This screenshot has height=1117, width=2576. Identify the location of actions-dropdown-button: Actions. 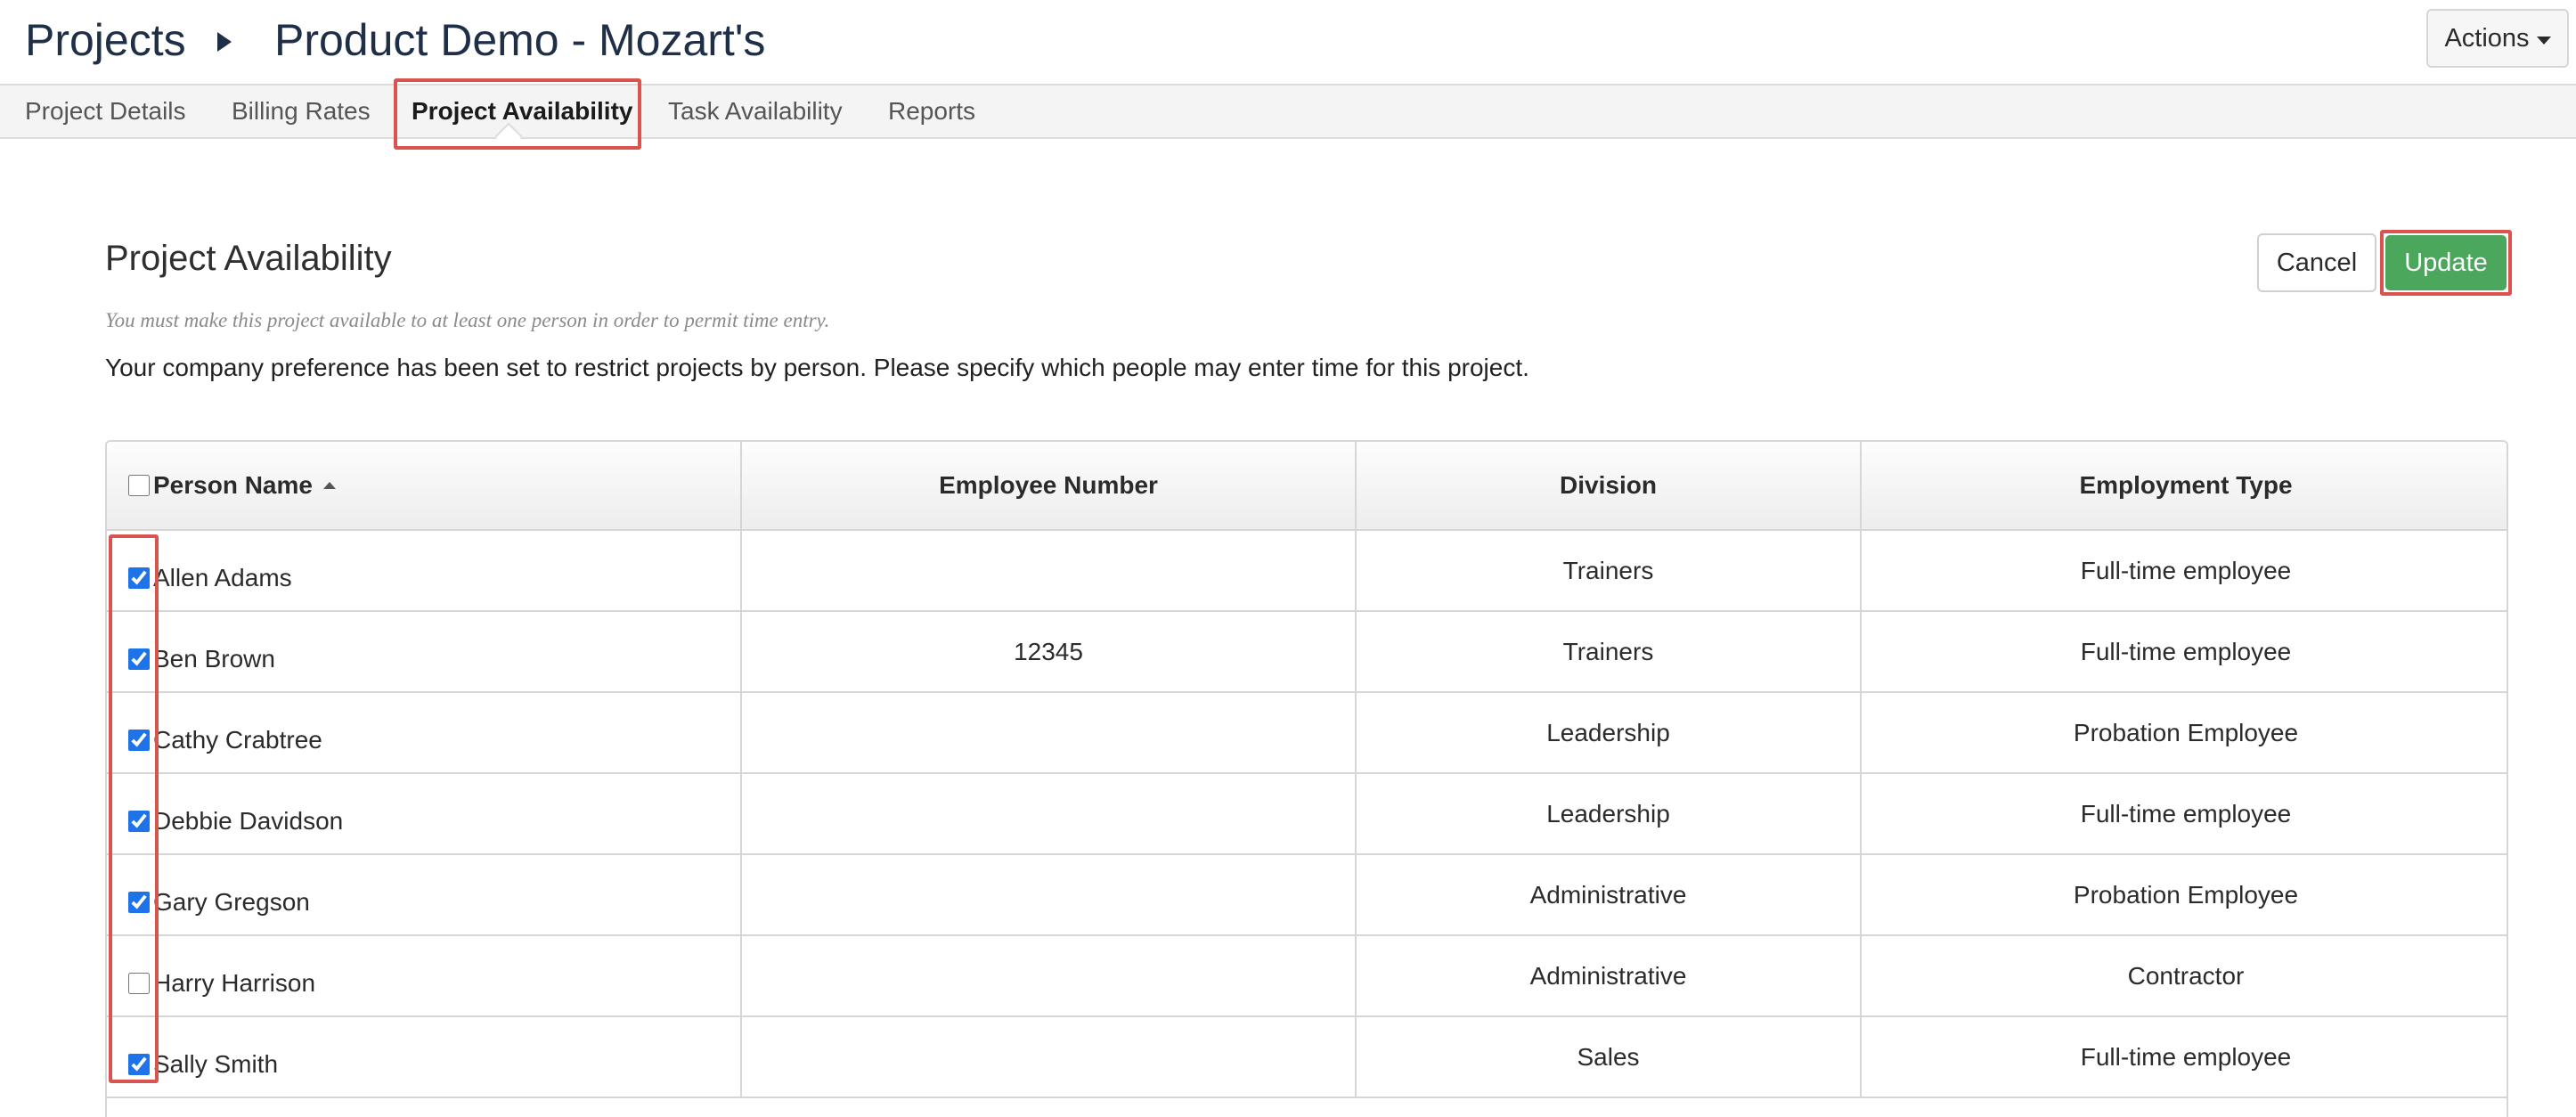
(2498, 38).